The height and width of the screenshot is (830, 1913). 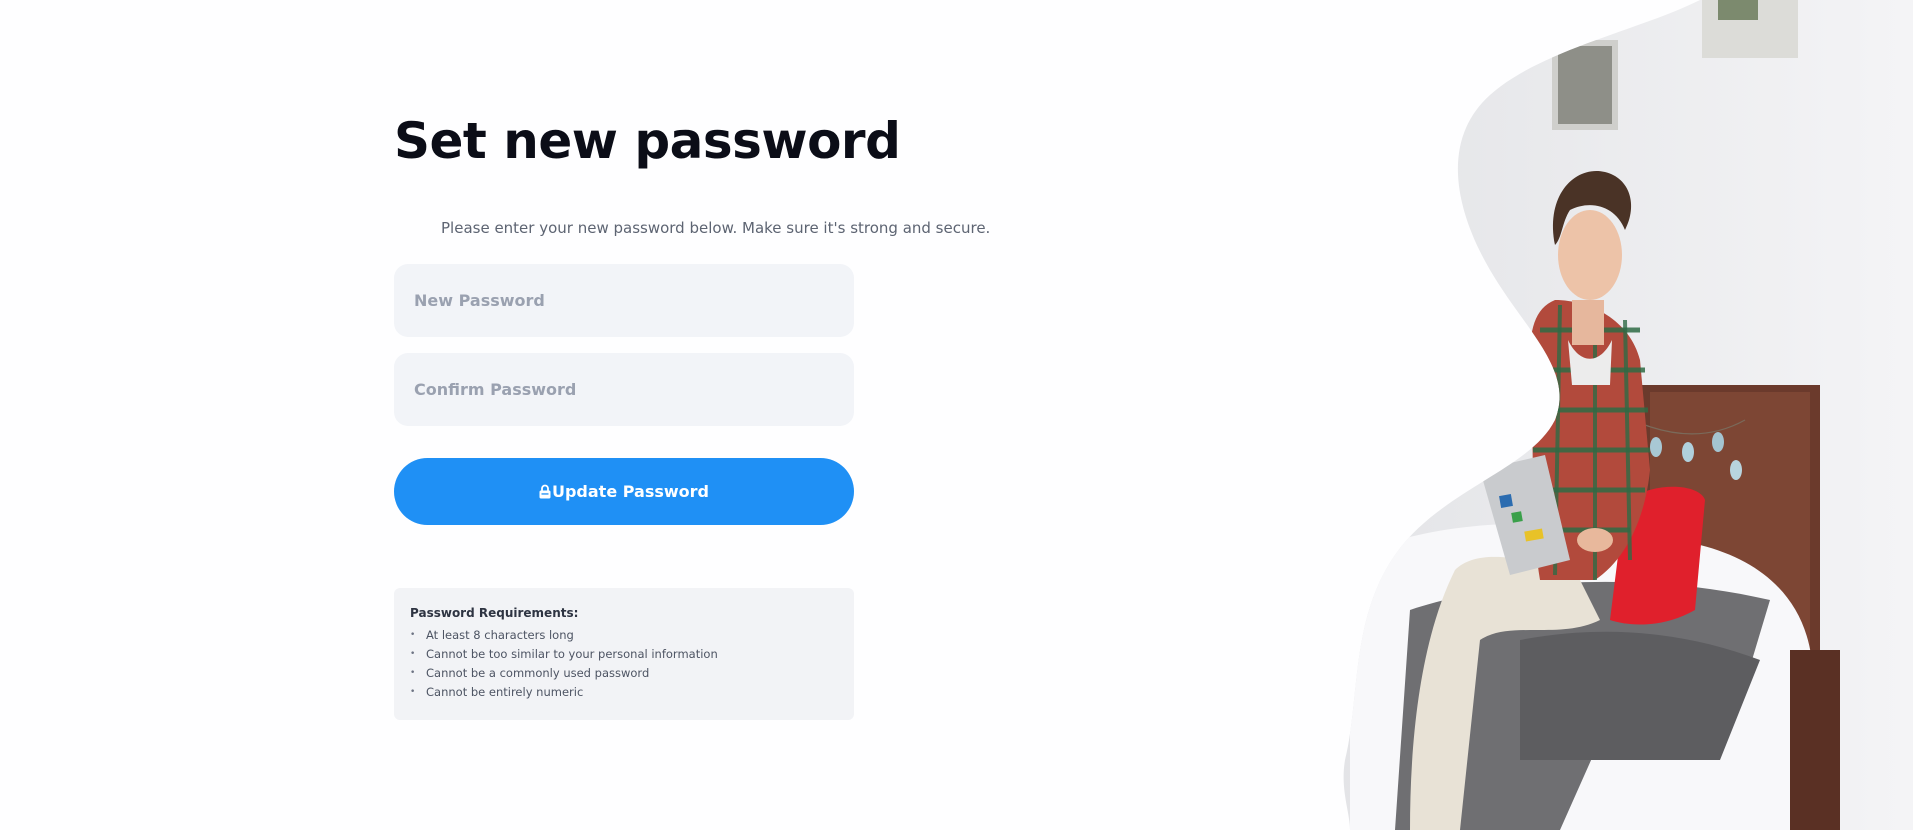 I want to click on requirement-item: • Cannot be a commonly used password, so click(x=624, y=673).